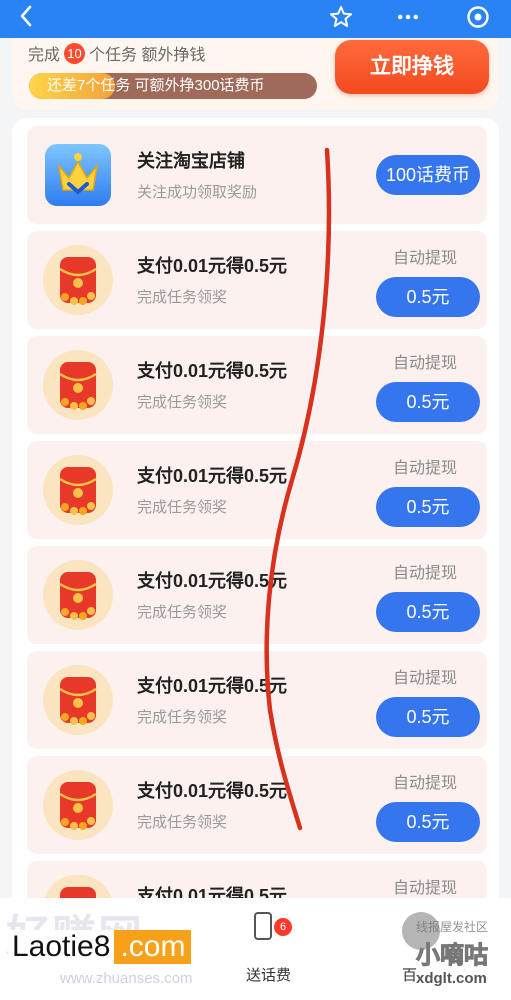 This screenshot has height=1000, width=511. I want to click on more-button, so click(408, 17).